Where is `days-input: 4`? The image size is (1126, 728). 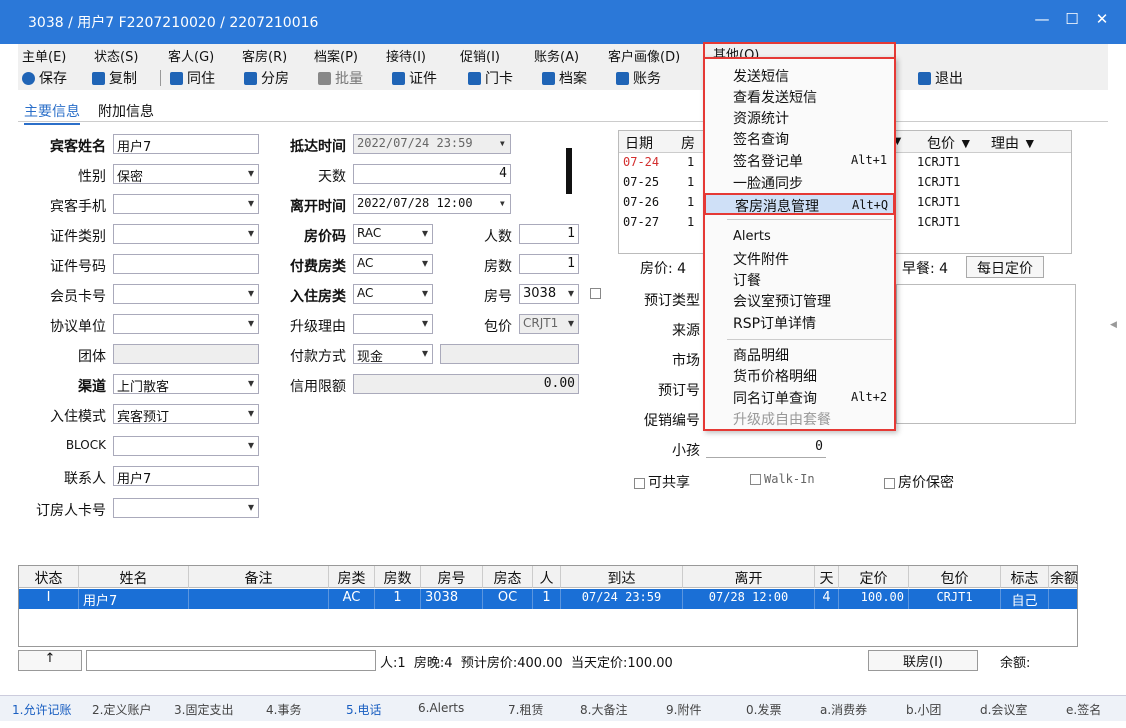
days-input: 4 is located at coordinates (432, 174).